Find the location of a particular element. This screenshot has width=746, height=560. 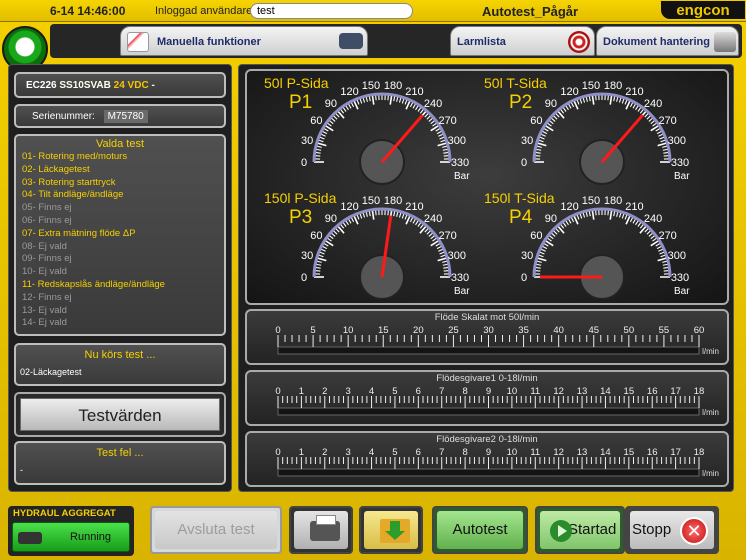

user-field: test is located at coordinates (331, 11).